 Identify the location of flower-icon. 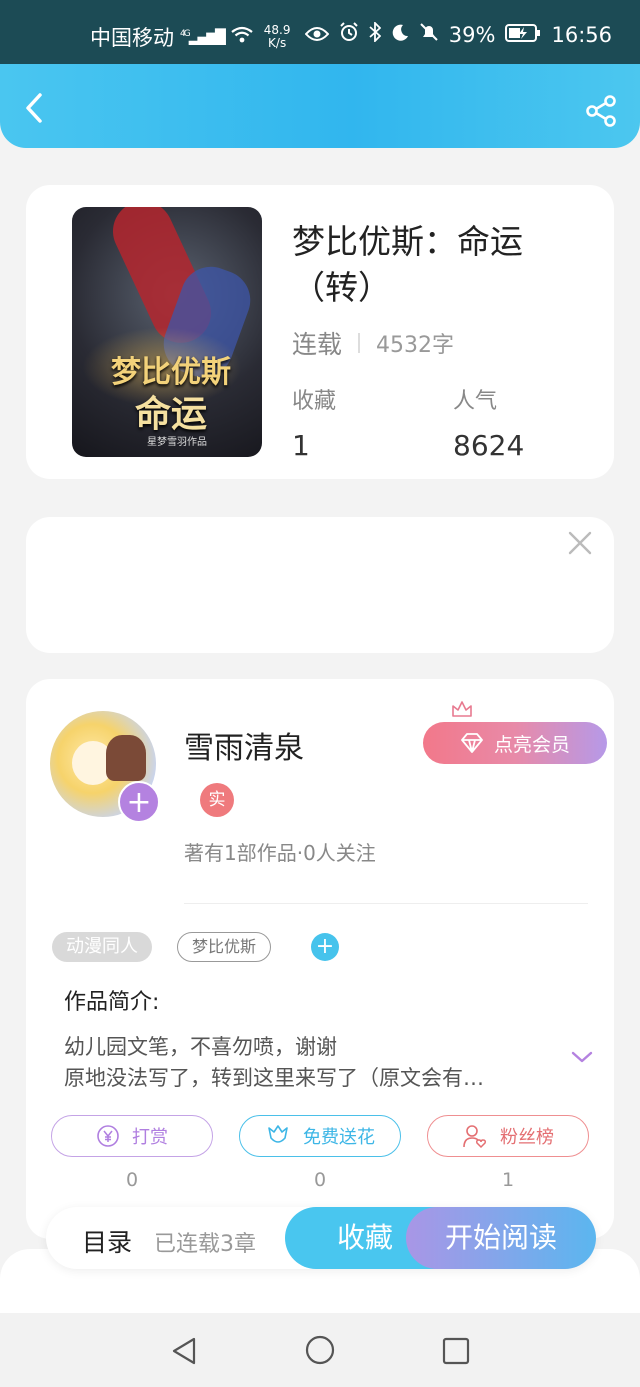
(278, 1134).